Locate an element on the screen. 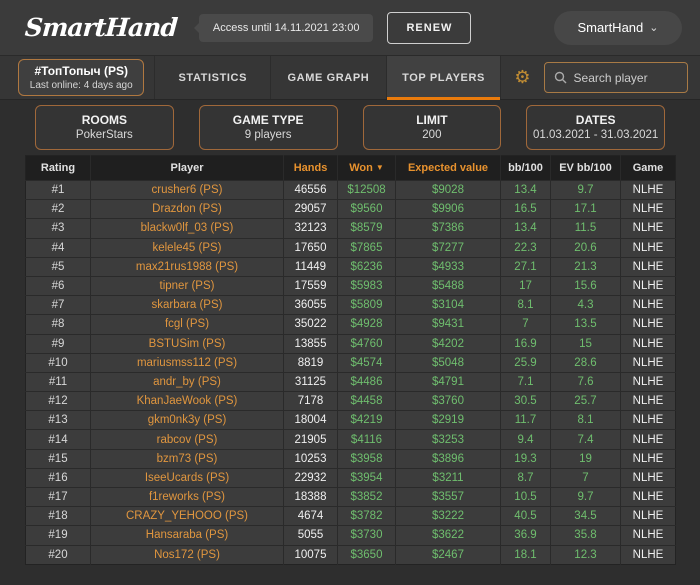  tab-game-graph: GAME GRAPH is located at coordinates (328, 77).